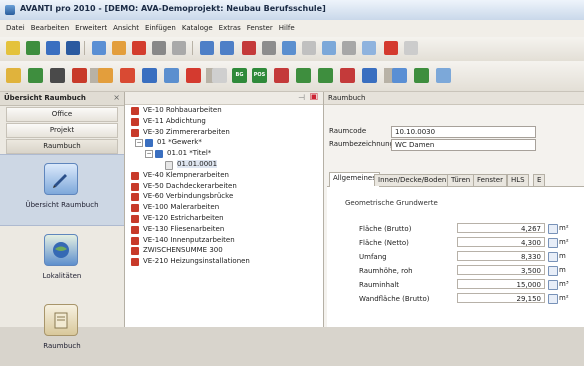 The width and height of the screenshot is (584, 366). I want to click on tree-item: − 01 *Gewerk*, so click(224, 143).